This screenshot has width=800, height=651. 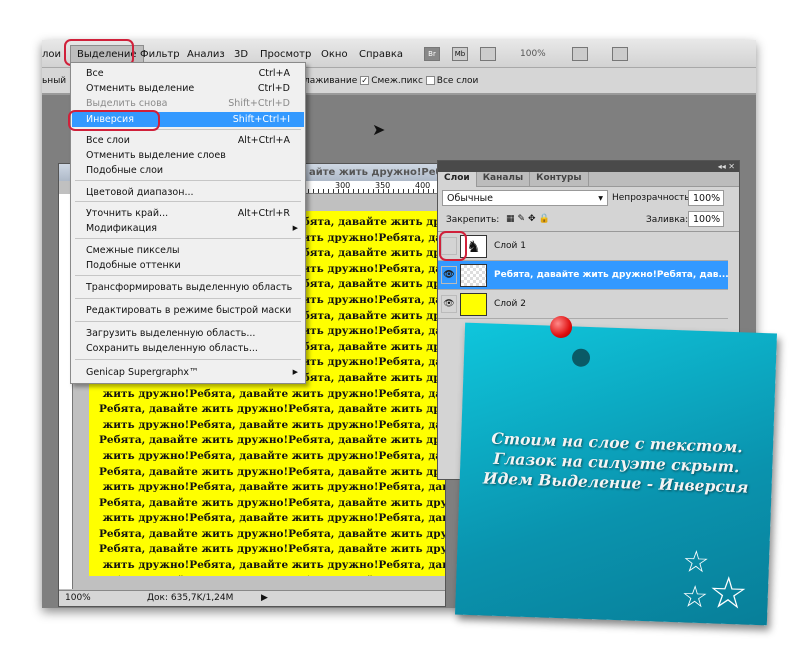 I want to click on options-mode: ьный, so click(x=54, y=81).